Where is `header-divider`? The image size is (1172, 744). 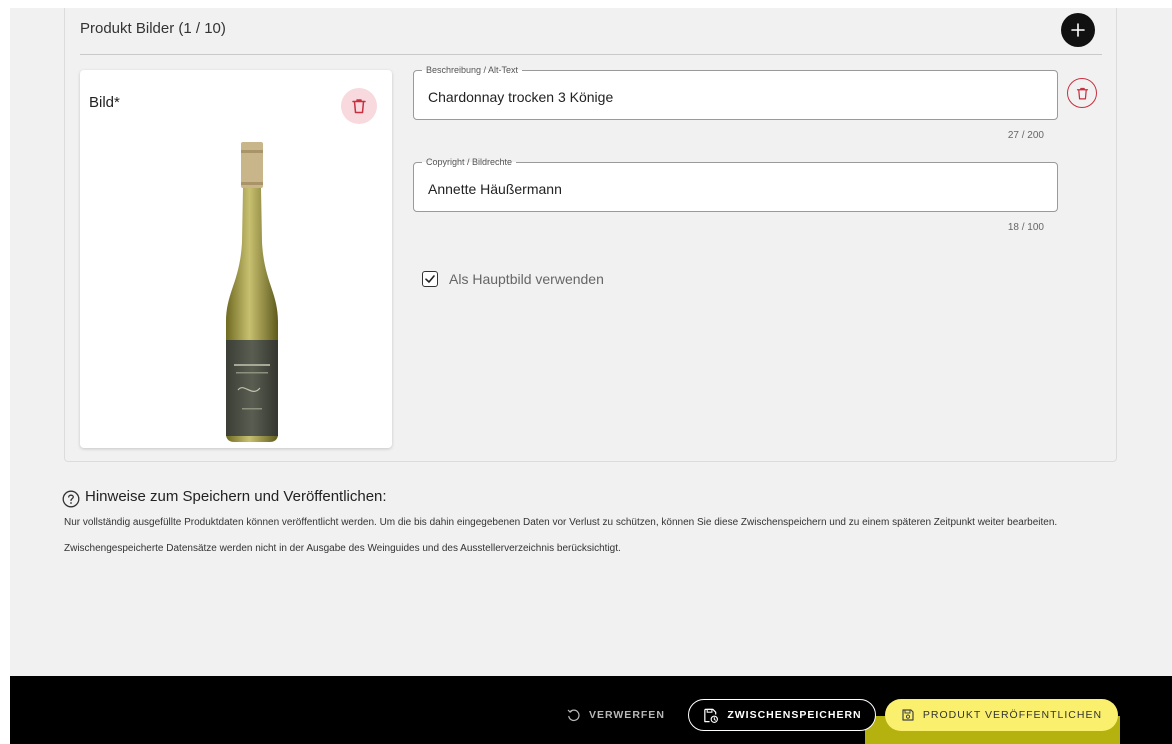 header-divider is located at coordinates (591, 54).